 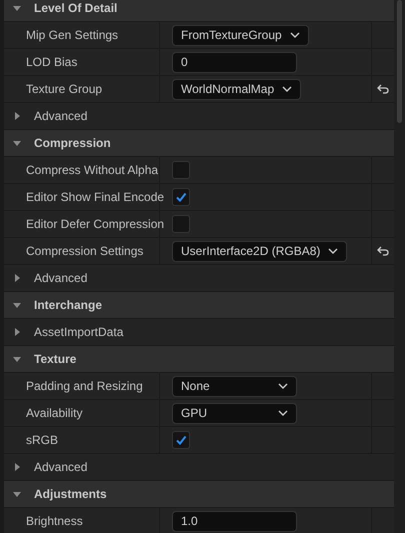 I want to click on property-label: sRGB, so click(x=42, y=440).